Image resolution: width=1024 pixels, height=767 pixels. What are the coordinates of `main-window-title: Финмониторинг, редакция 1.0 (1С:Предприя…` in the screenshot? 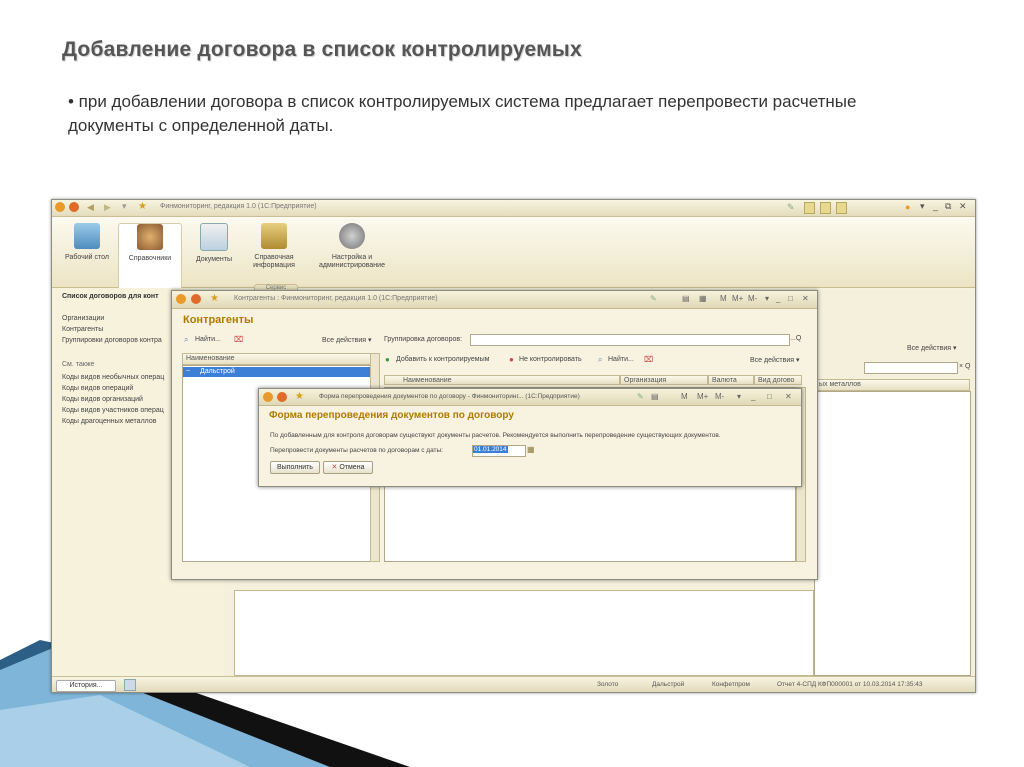 It's located at (238, 206).